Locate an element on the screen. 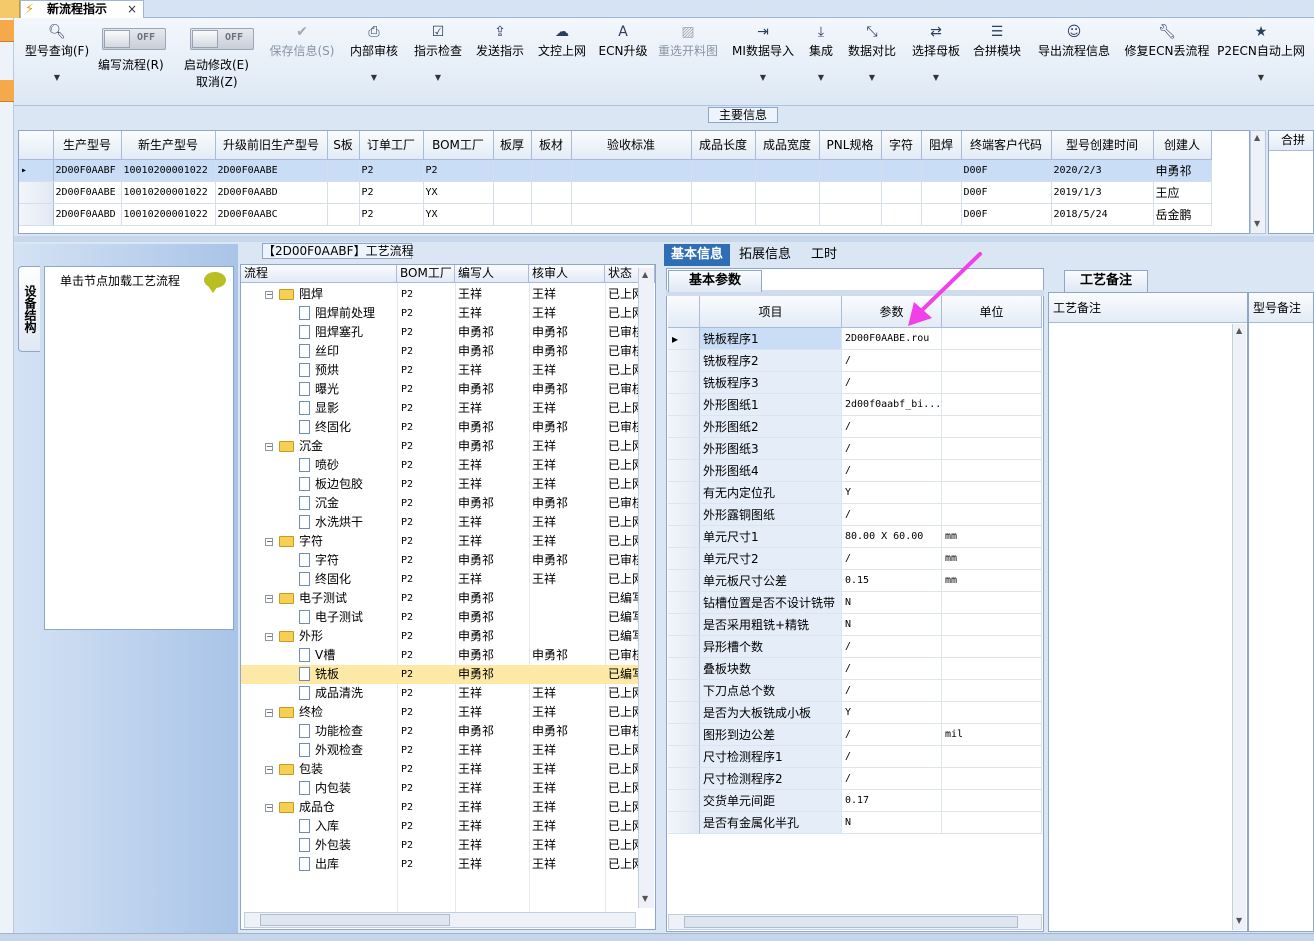 This screenshot has height=941, width=1314. cancel-button: 取消(Z) is located at coordinates (217, 81).